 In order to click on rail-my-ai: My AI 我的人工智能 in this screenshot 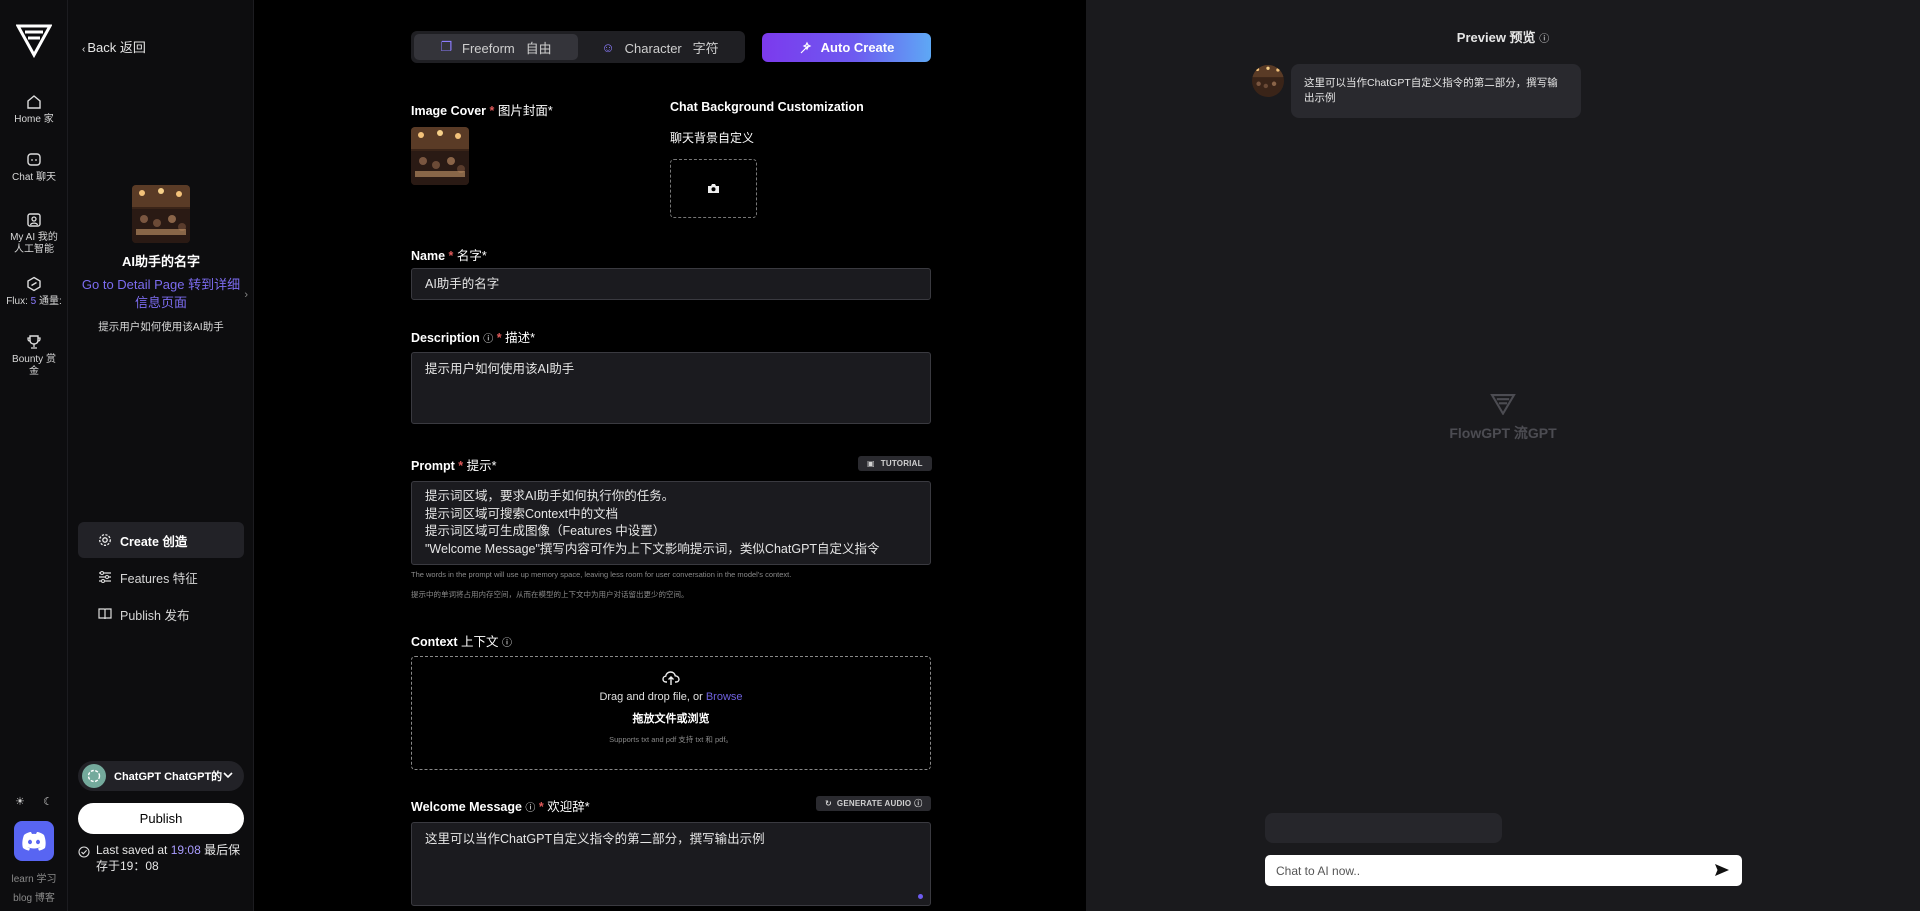, I will do `click(34, 234)`.